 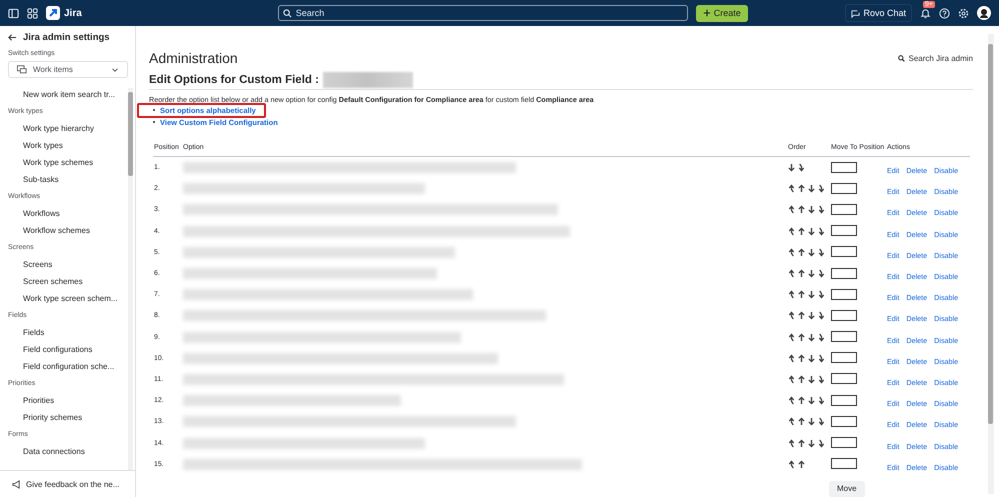 I want to click on back-arrow-icon, so click(x=12, y=37).